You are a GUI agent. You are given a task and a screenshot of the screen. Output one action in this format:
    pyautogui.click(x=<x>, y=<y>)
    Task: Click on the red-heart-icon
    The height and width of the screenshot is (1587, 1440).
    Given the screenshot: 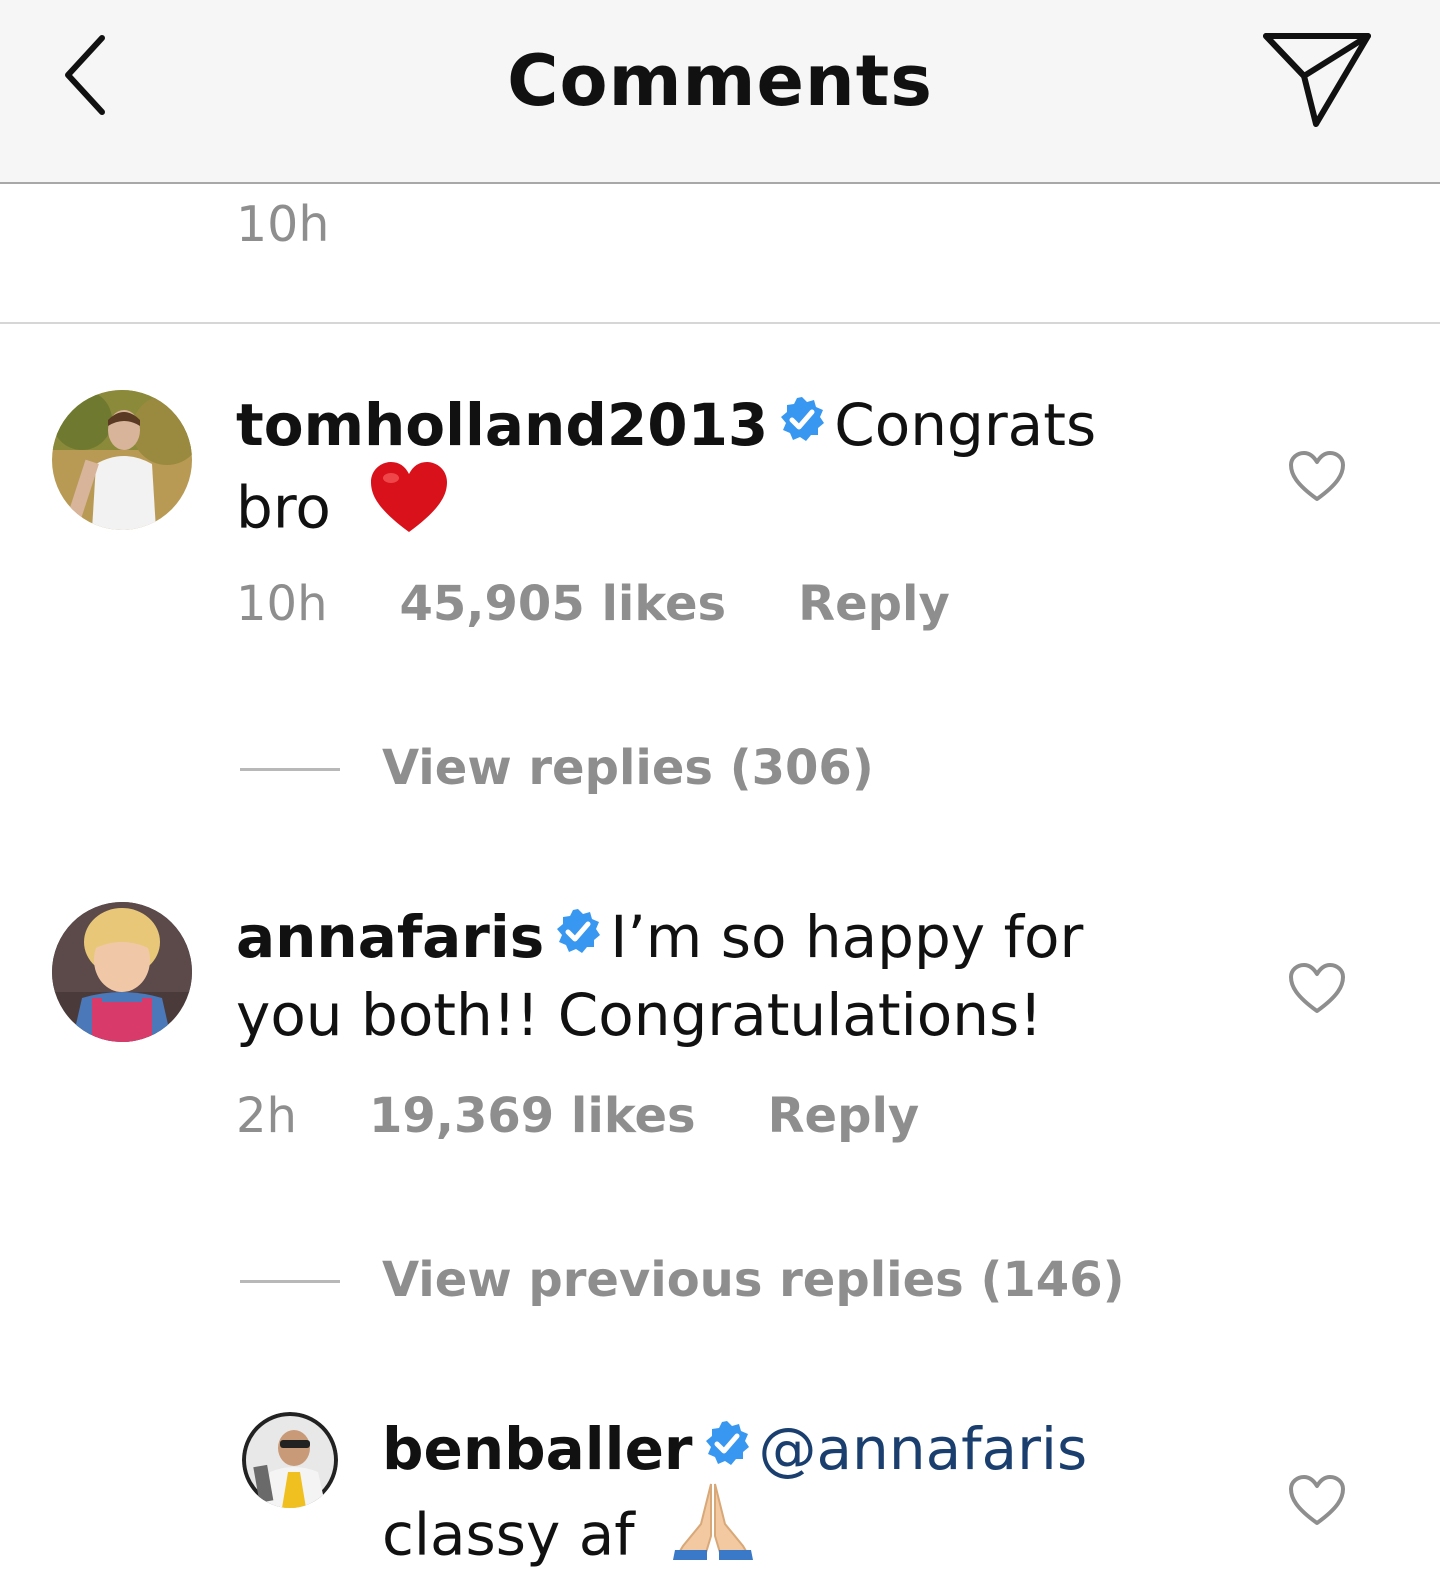 What is the action you would take?
    pyautogui.click(x=409, y=505)
    